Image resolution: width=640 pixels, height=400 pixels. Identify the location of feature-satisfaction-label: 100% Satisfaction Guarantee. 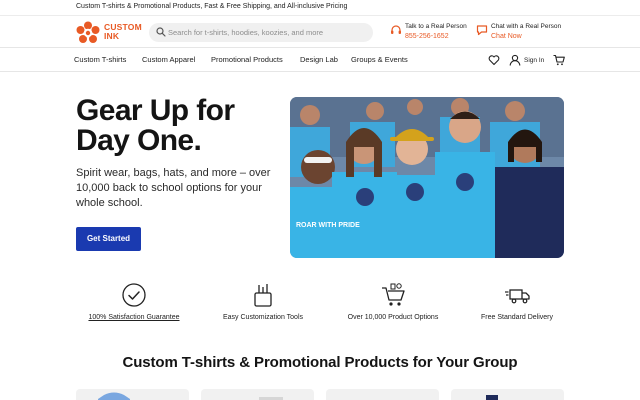
(134, 317).